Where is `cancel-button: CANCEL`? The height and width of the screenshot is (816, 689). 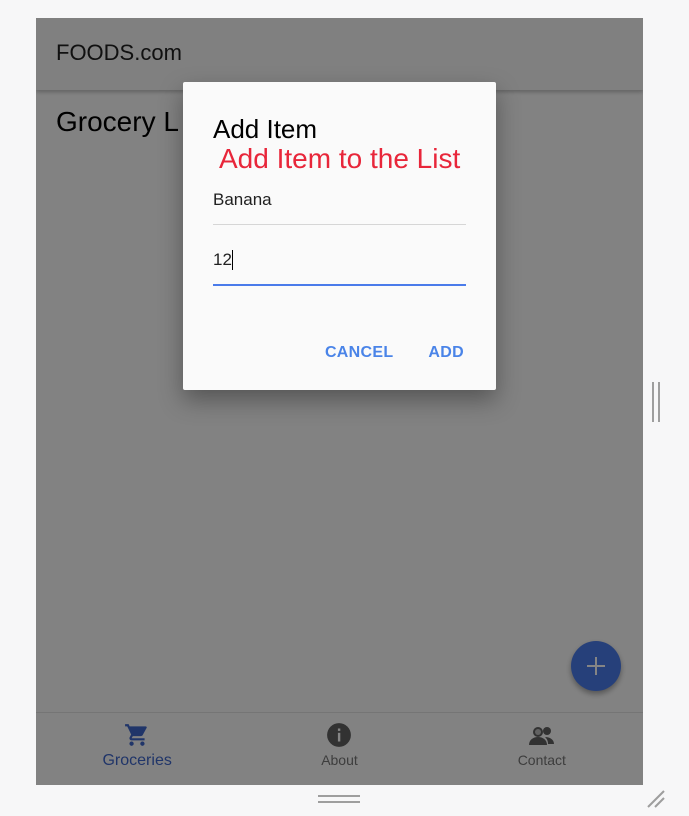
cancel-button: CANCEL is located at coordinates (359, 353).